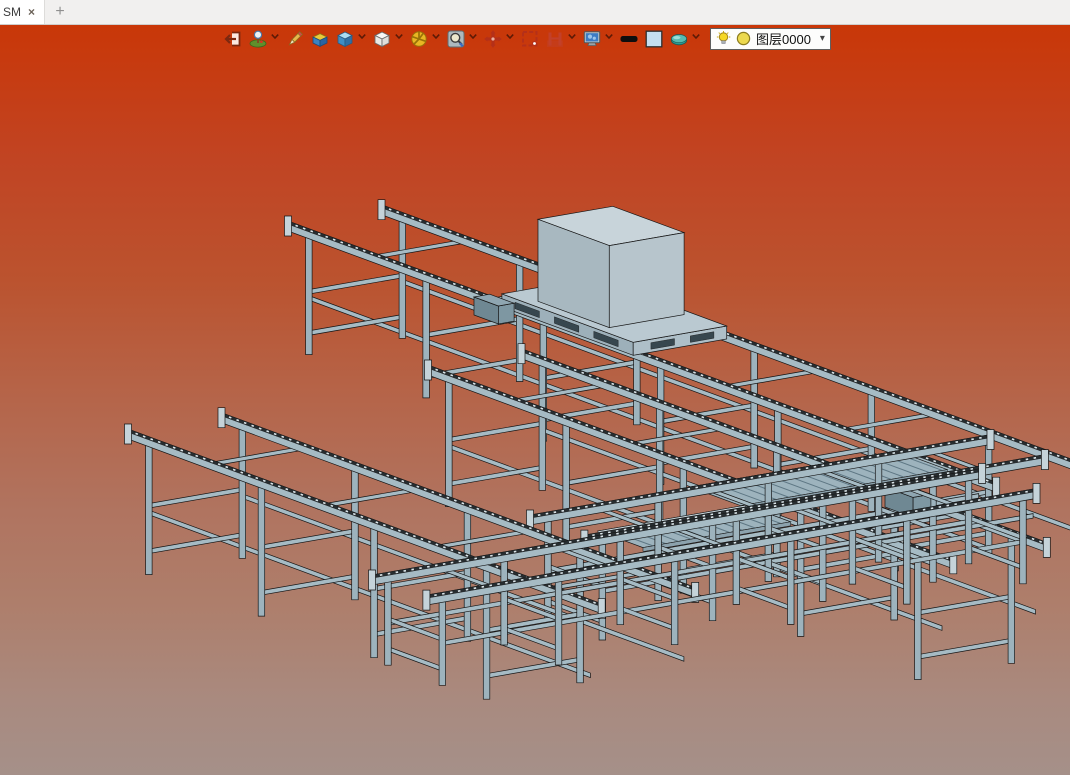  What do you see at coordinates (822, 38) in the screenshot?
I see `combo-dropdown-arrow: ▾` at bounding box center [822, 38].